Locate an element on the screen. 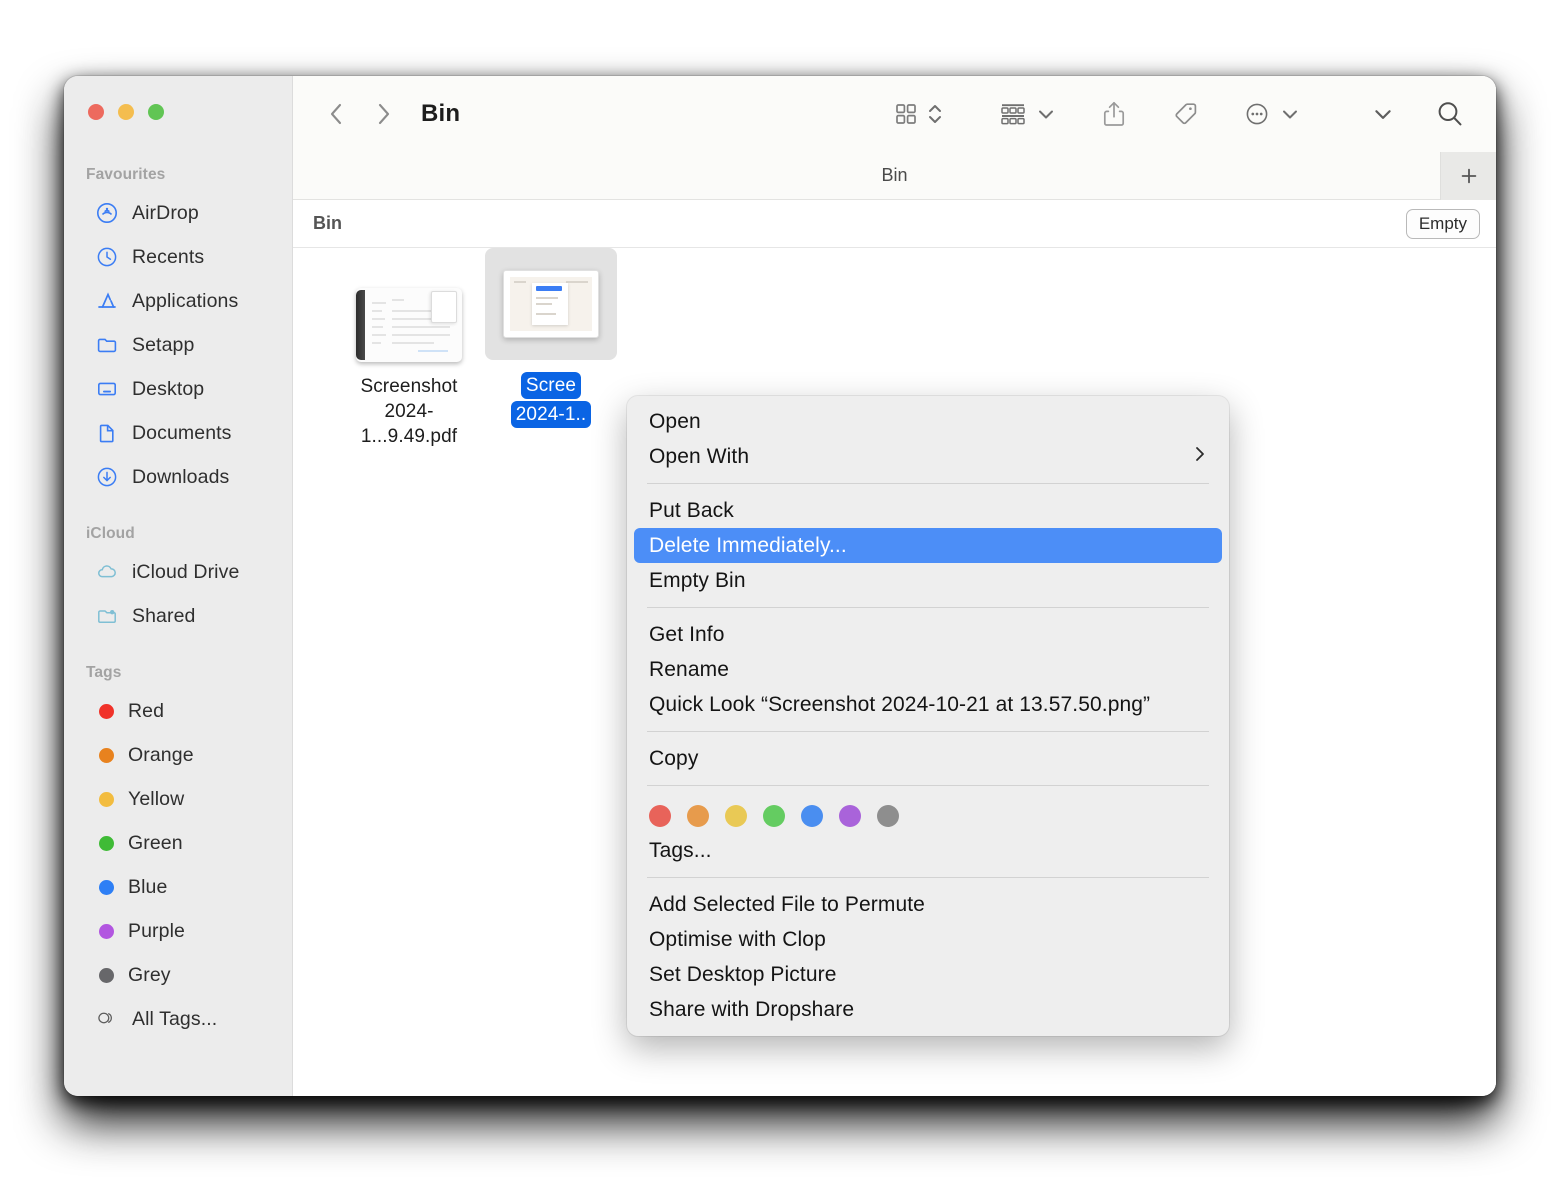 Image resolution: width=1560 pixels, height=1186 pixels. new-tab-button is located at coordinates (1468, 176).